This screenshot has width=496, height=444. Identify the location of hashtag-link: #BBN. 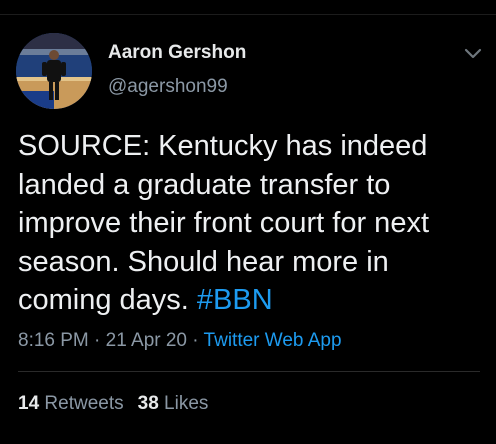
(235, 300).